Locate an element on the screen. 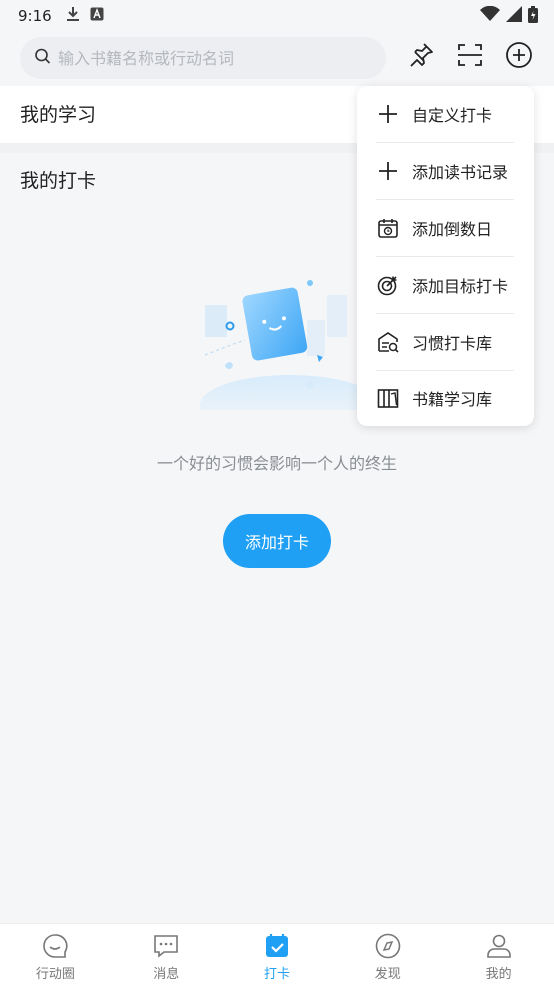 The height and width of the screenshot is (984, 554). add-button is located at coordinates (519, 57).